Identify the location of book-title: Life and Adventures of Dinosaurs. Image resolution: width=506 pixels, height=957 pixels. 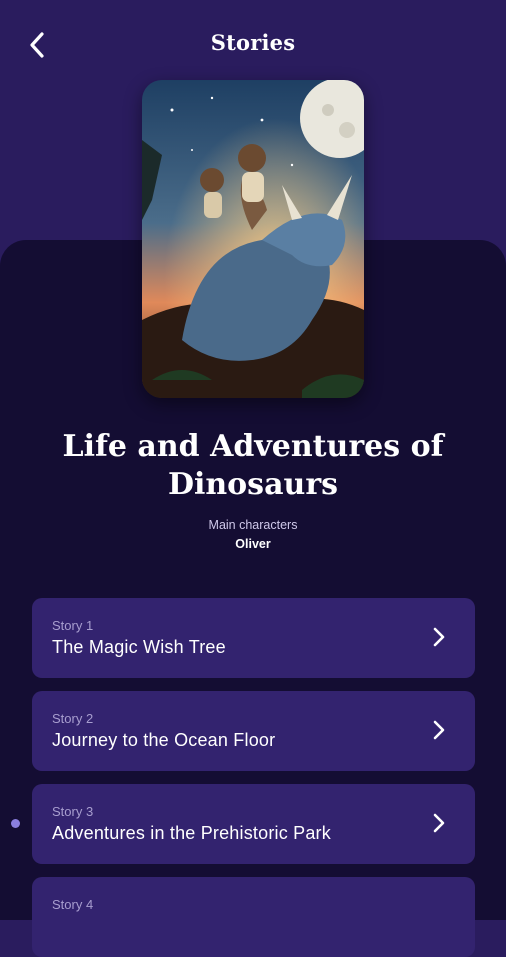
(253, 465).